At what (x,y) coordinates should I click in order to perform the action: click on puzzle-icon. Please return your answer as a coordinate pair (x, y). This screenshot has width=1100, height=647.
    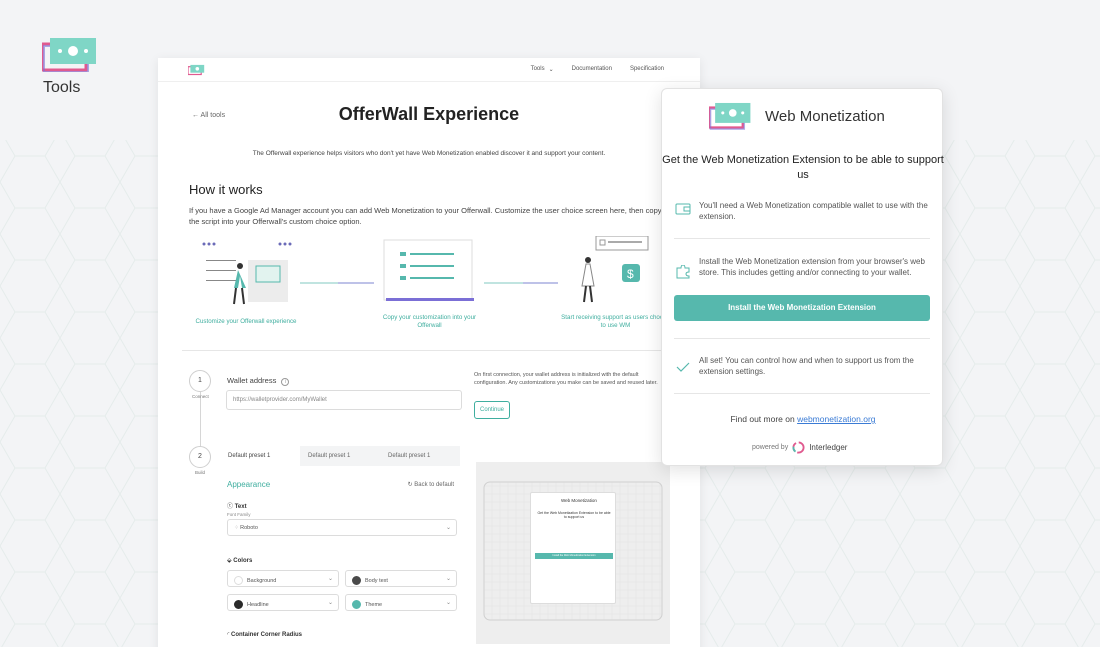
    Looking at the image, I should click on (683, 272).